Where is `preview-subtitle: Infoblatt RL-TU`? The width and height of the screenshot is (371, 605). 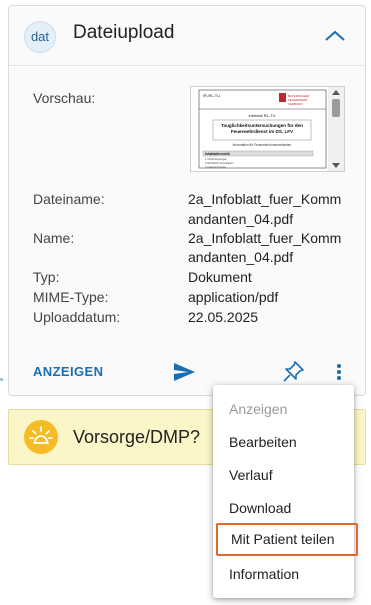 preview-subtitle: Infoblatt RL-TU is located at coordinates (261, 115).